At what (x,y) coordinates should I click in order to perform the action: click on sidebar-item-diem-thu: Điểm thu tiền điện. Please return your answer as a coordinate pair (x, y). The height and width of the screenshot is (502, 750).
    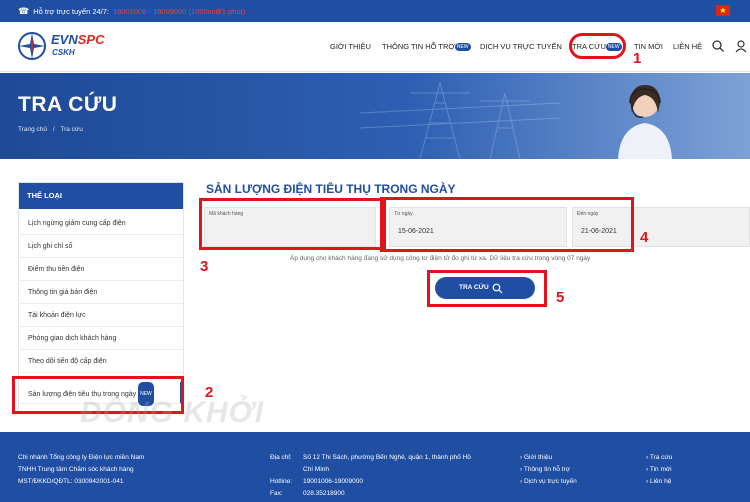
    Looking at the image, I should click on (101, 270).